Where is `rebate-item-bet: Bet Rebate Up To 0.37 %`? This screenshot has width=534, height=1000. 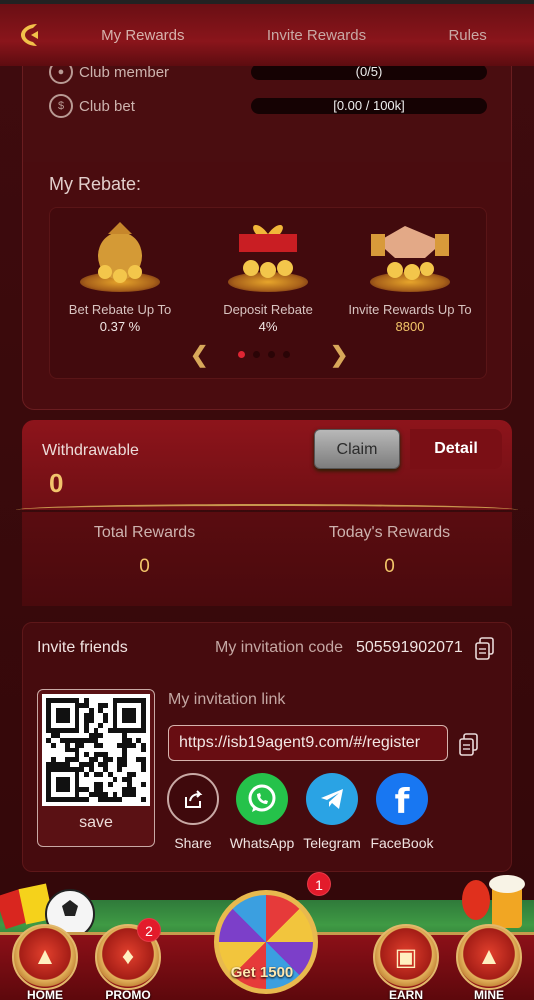 rebate-item-bet: Bet Rebate Up To 0.37 % is located at coordinates (120, 274).